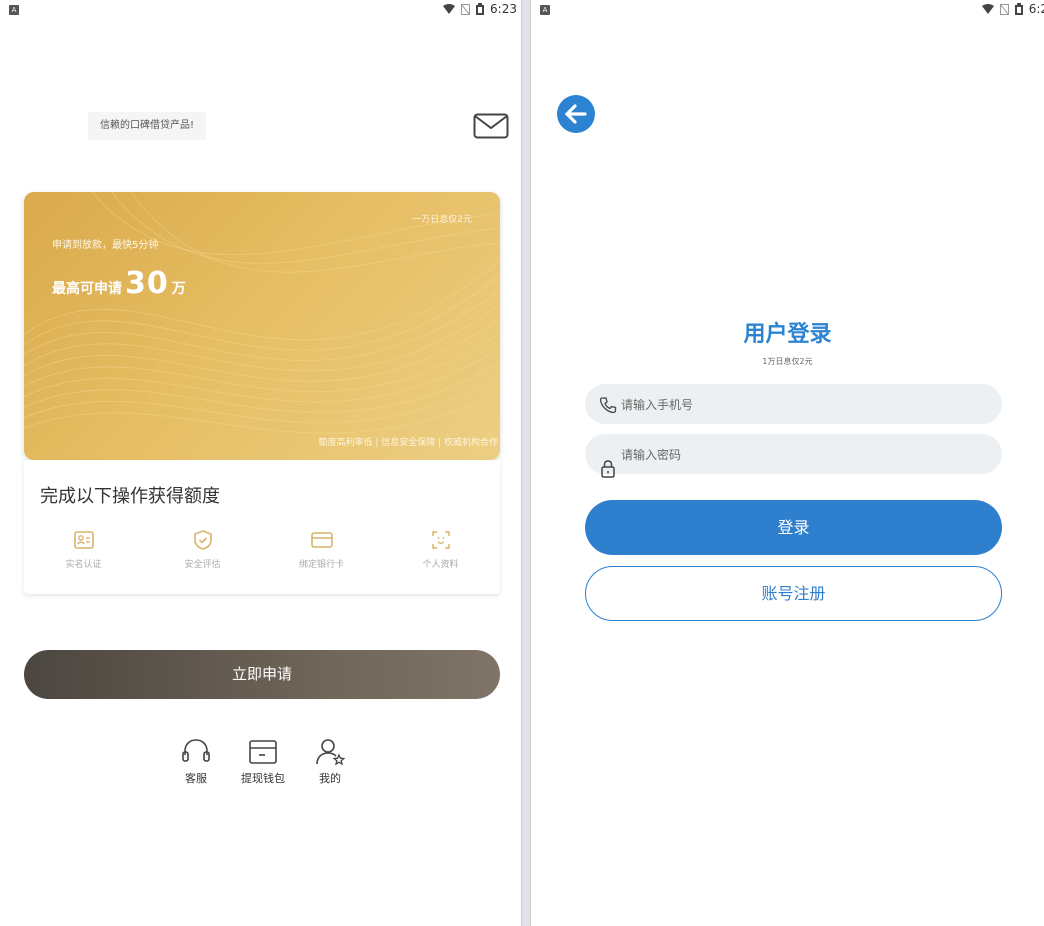 The image size is (1044, 926). Describe the element at coordinates (331, 752) in the screenshot. I see `user-star-icon` at that location.